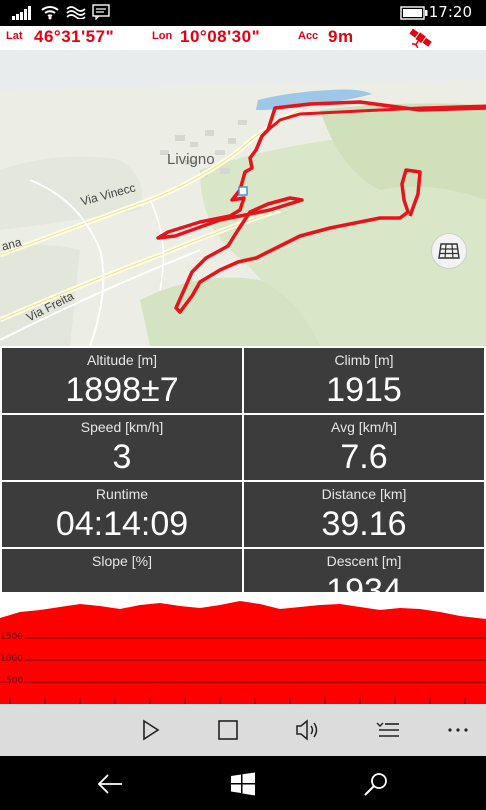  I want to click on elevation-profile: 1500 1000 500, so click(243, 648).